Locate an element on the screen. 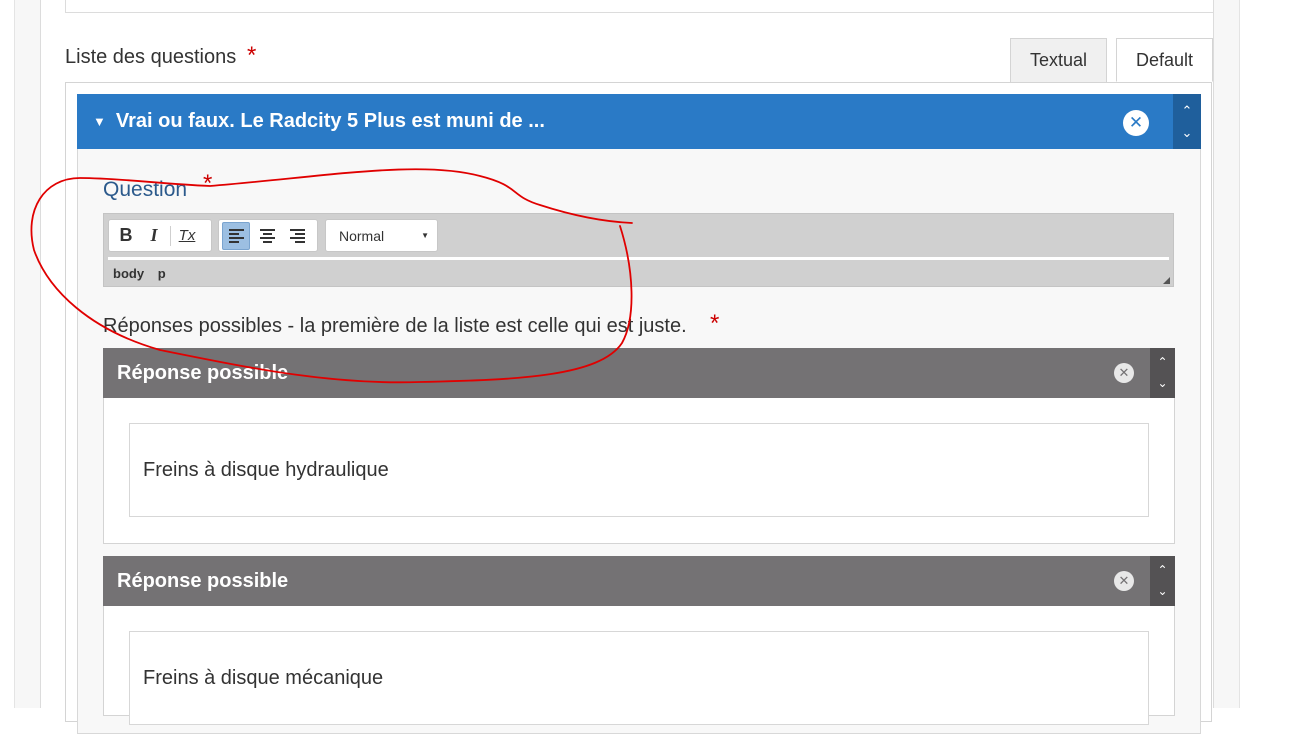 The image size is (1303, 734). remove-format-icon: Tx is located at coordinates (187, 236).